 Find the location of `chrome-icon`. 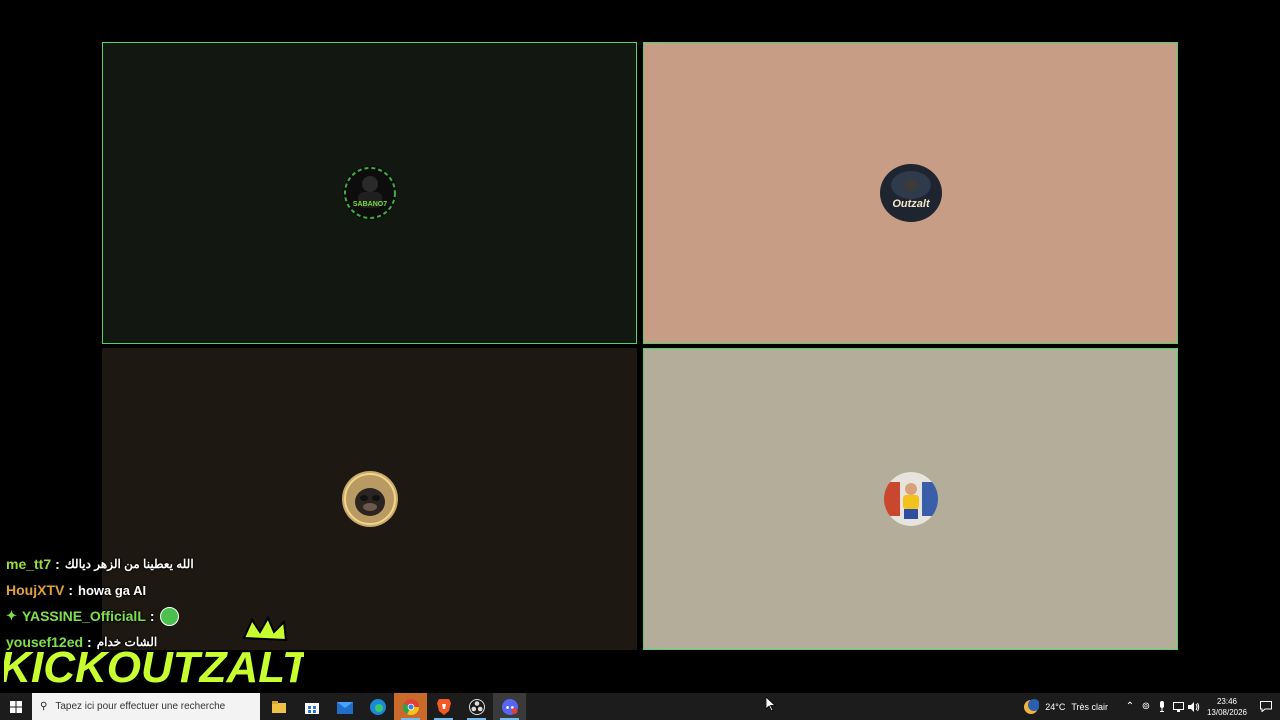

chrome-icon is located at coordinates (410, 706).